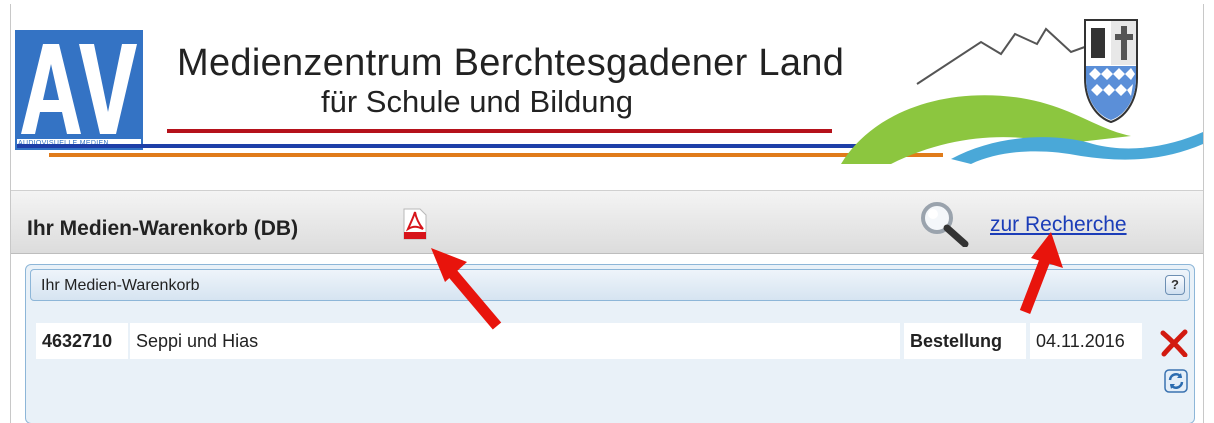 The height and width of the screenshot is (423, 1214). Describe the element at coordinates (120, 285) in the screenshot. I see `panel-title: Ihr Medien-Warenkorb` at that location.